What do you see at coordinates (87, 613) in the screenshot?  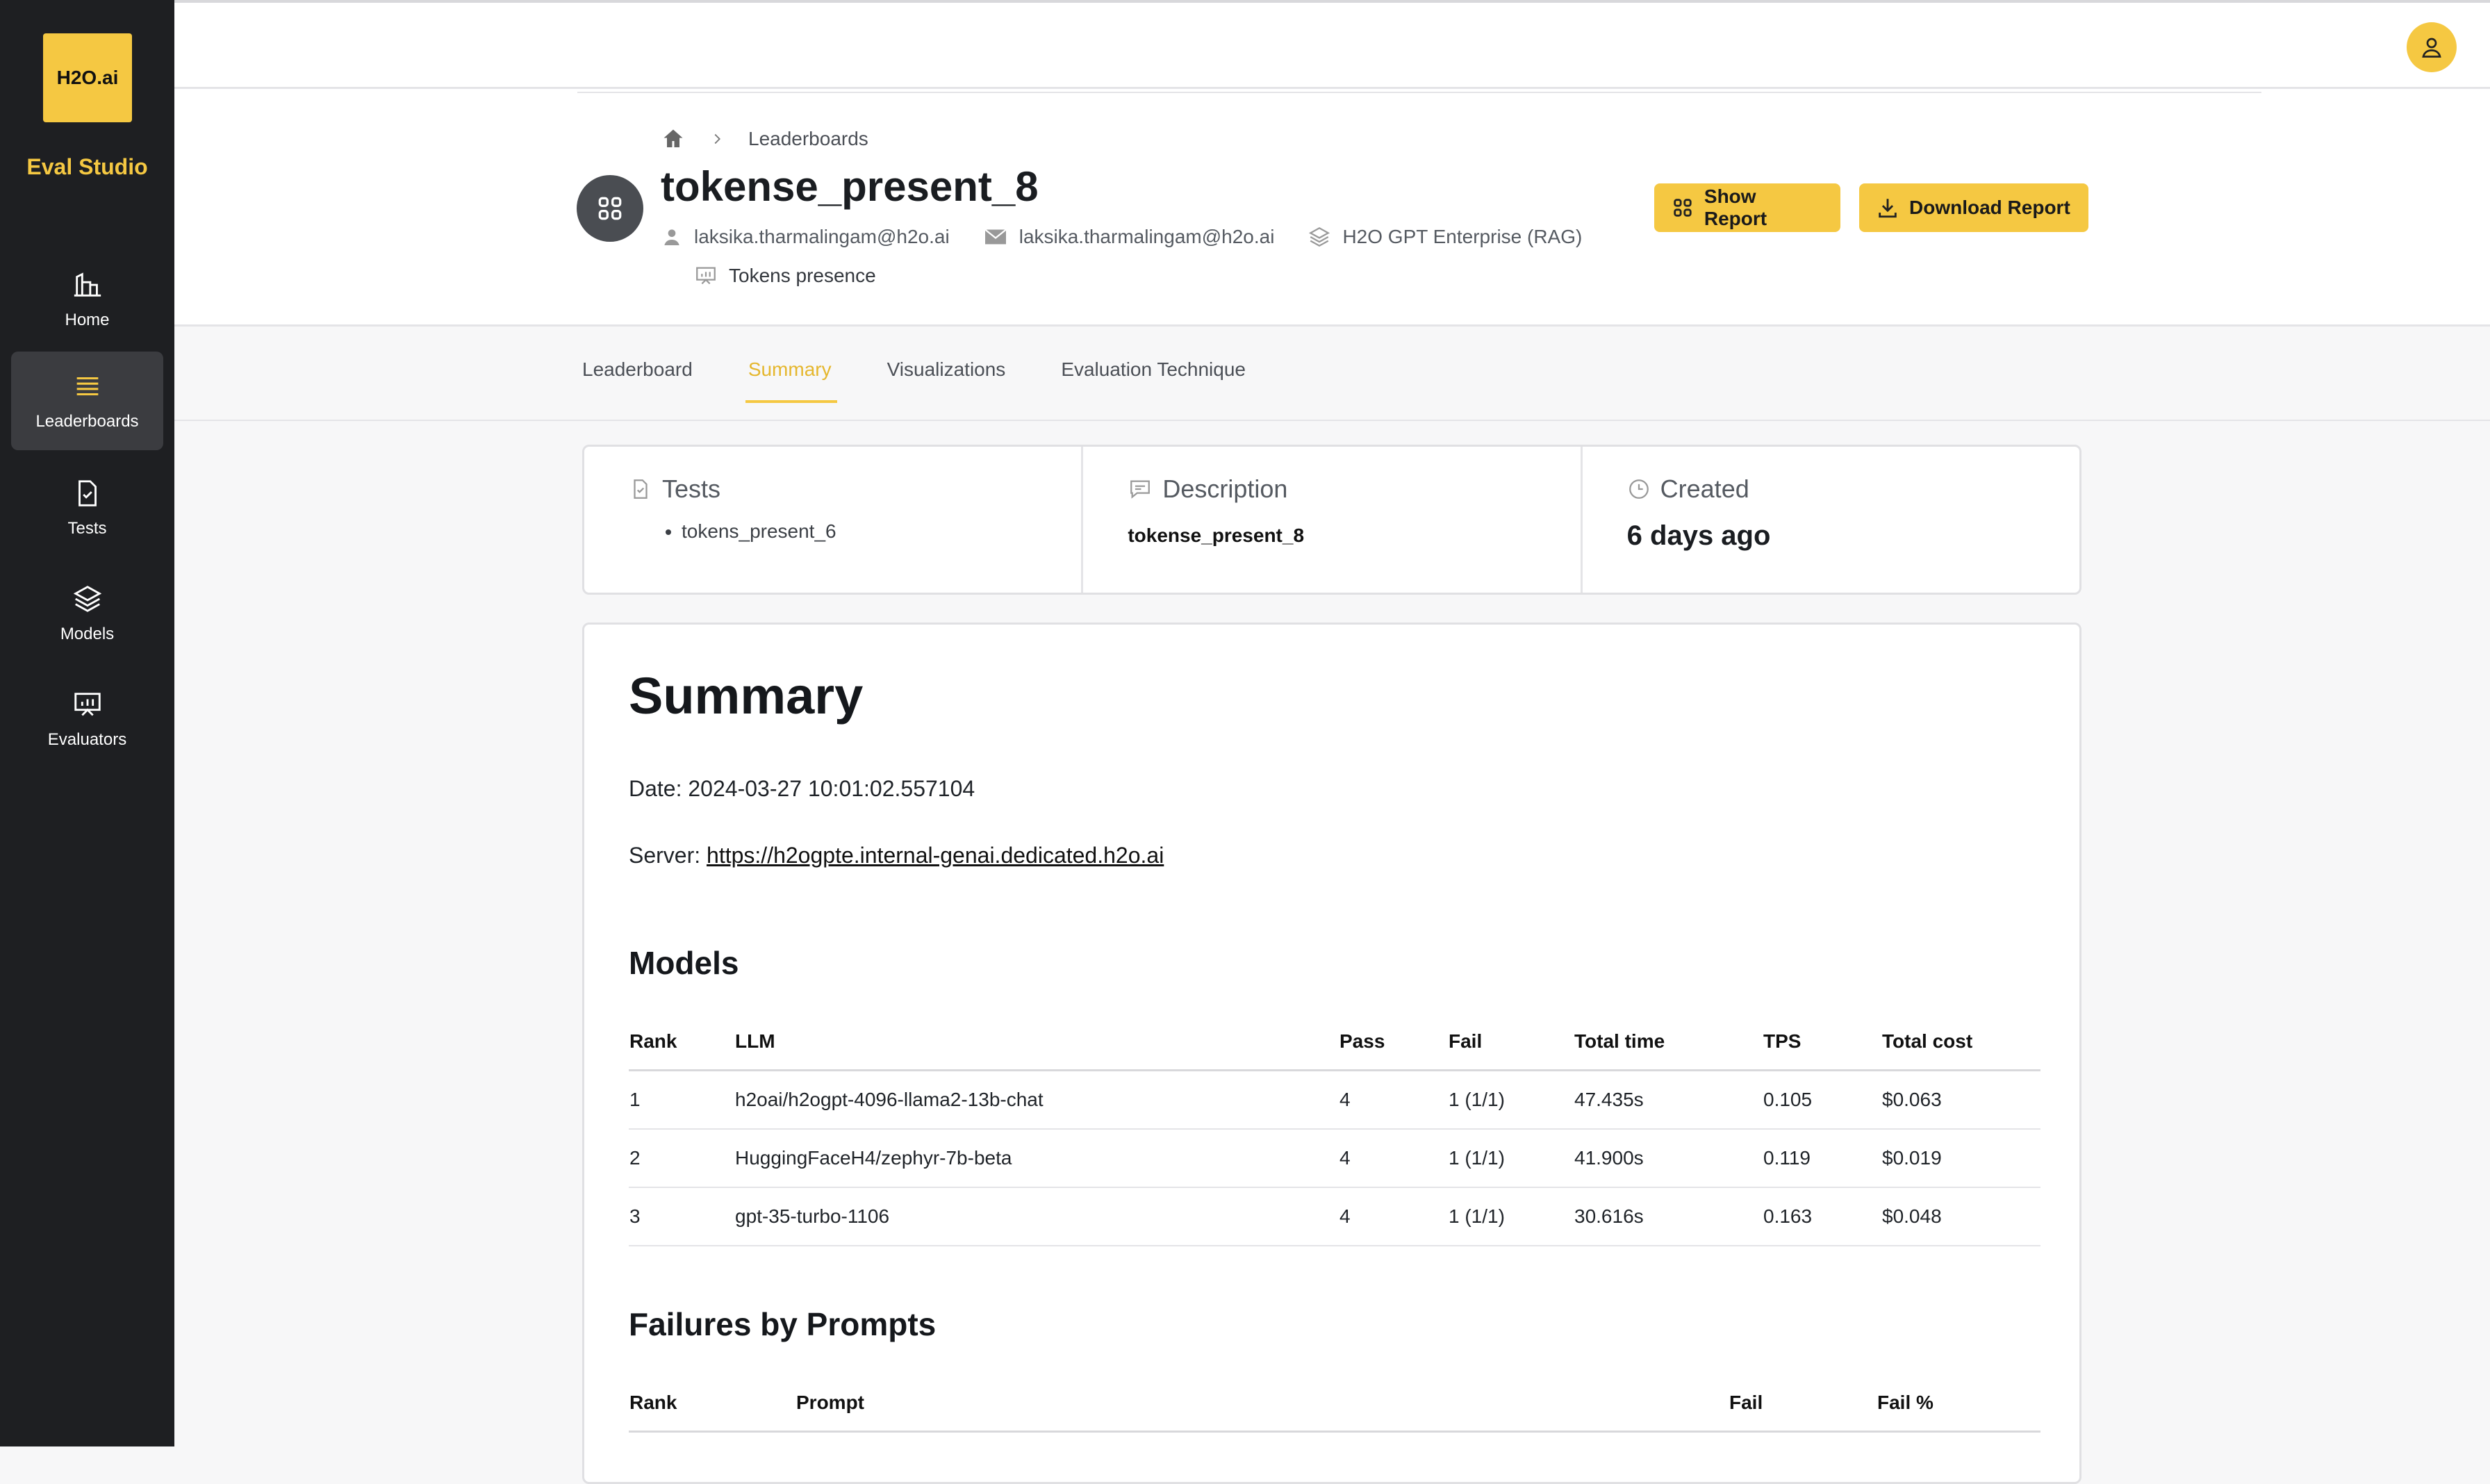 I see `sidebar-item-models: Models` at bounding box center [87, 613].